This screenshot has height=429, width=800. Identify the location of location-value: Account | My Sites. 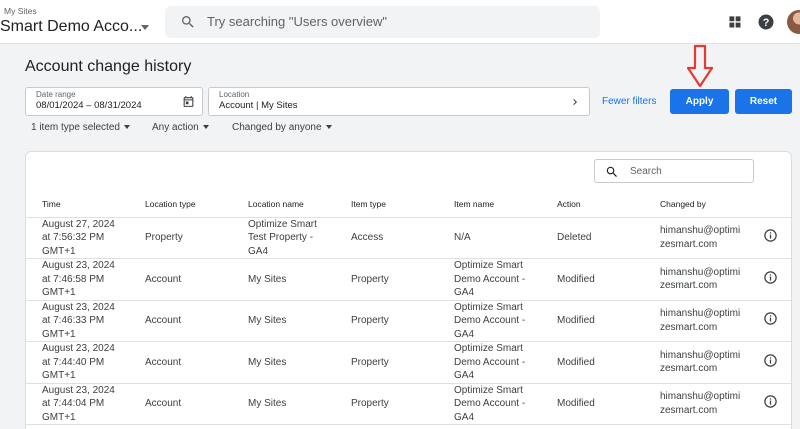
(258, 105).